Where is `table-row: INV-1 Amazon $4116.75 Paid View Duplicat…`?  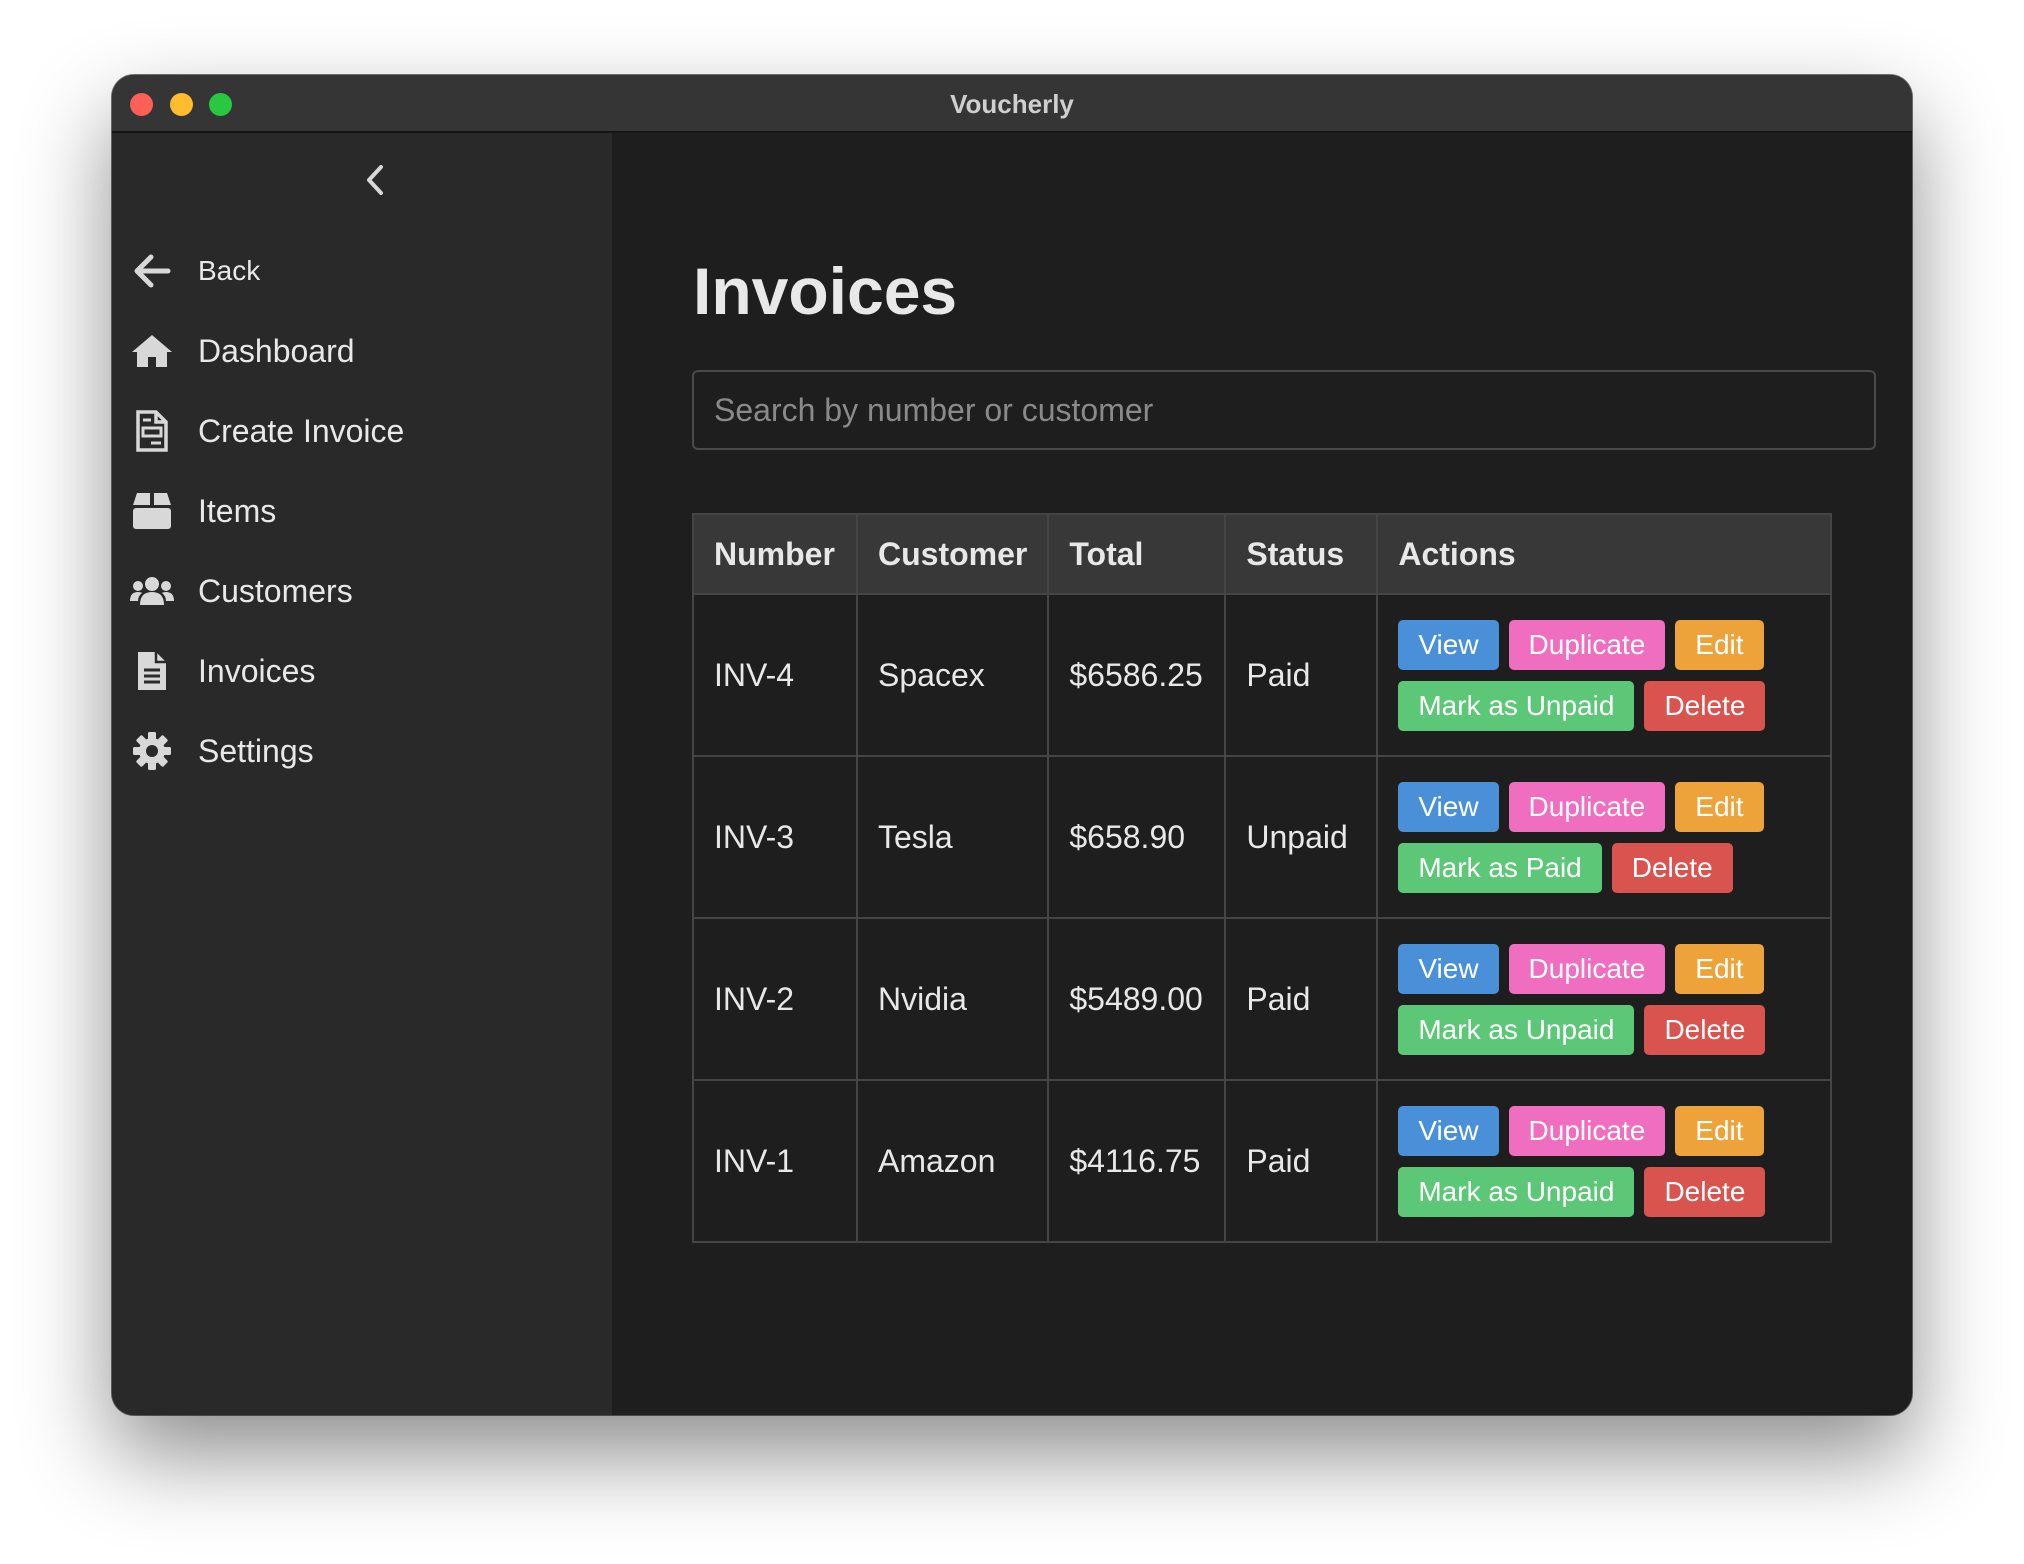
table-row: INV-1 Amazon $4116.75 Paid View Duplicat… is located at coordinates (1262, 1161).